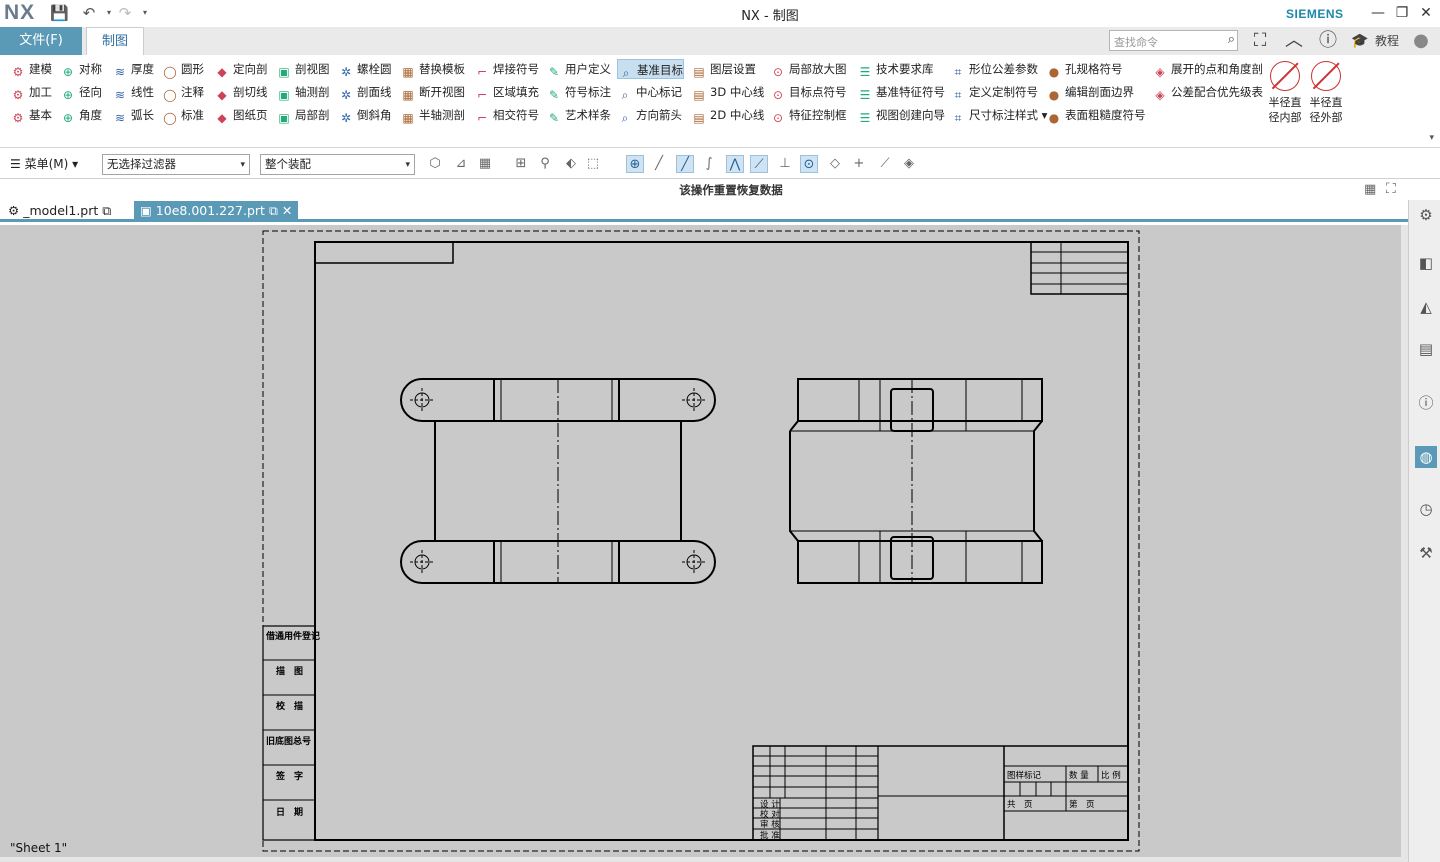 The image size is (1440, 862). I want to click on ribbon-row2-item-15: ● 编辑剖面边界, so click(1090, 92).